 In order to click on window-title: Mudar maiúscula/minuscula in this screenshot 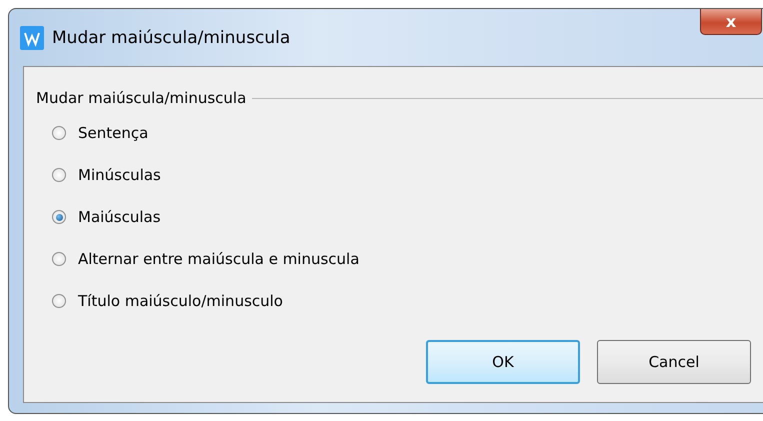, I will do `click(171, 38)`.